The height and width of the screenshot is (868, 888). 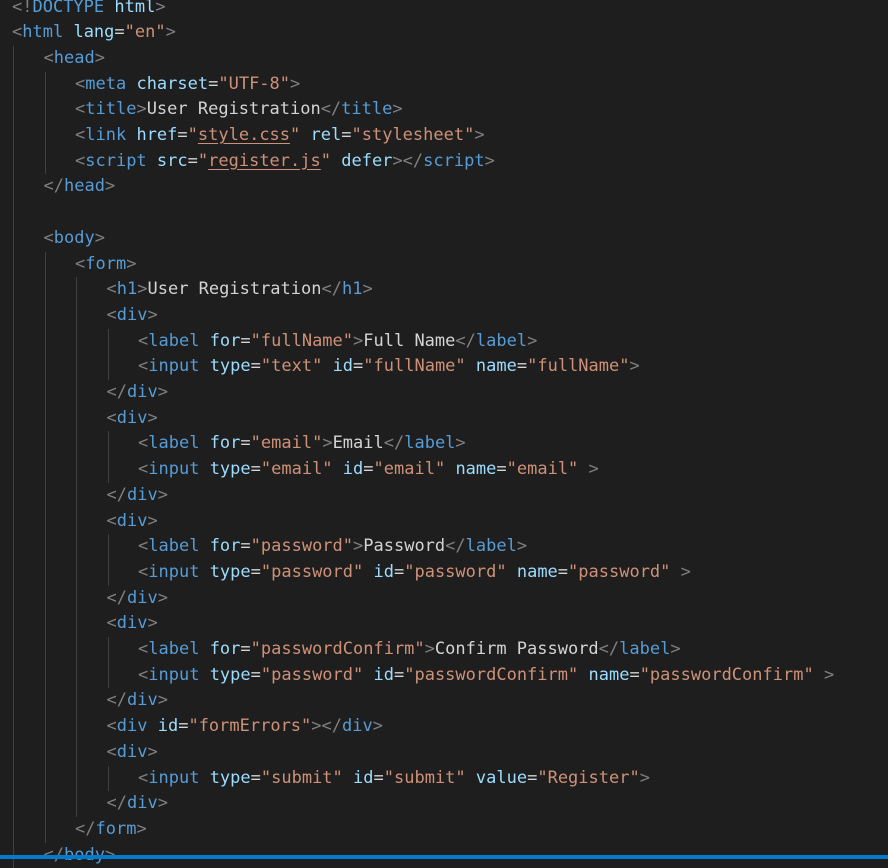 I want to click on code-line: <link href="style.css" rel="stylesheet">, so click(x=280, y=136).